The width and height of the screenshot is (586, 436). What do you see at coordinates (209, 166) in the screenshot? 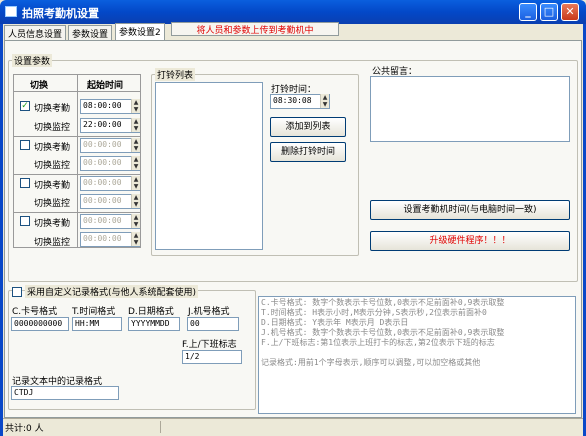
I see `bell-list` at bounding box center [209, 166].